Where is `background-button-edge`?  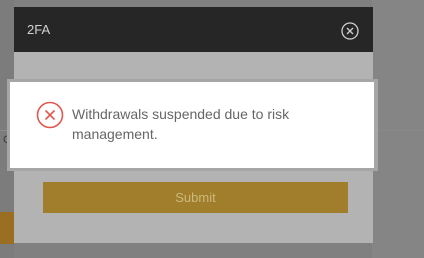 background-button-edge is located at coordinates (7, 228).